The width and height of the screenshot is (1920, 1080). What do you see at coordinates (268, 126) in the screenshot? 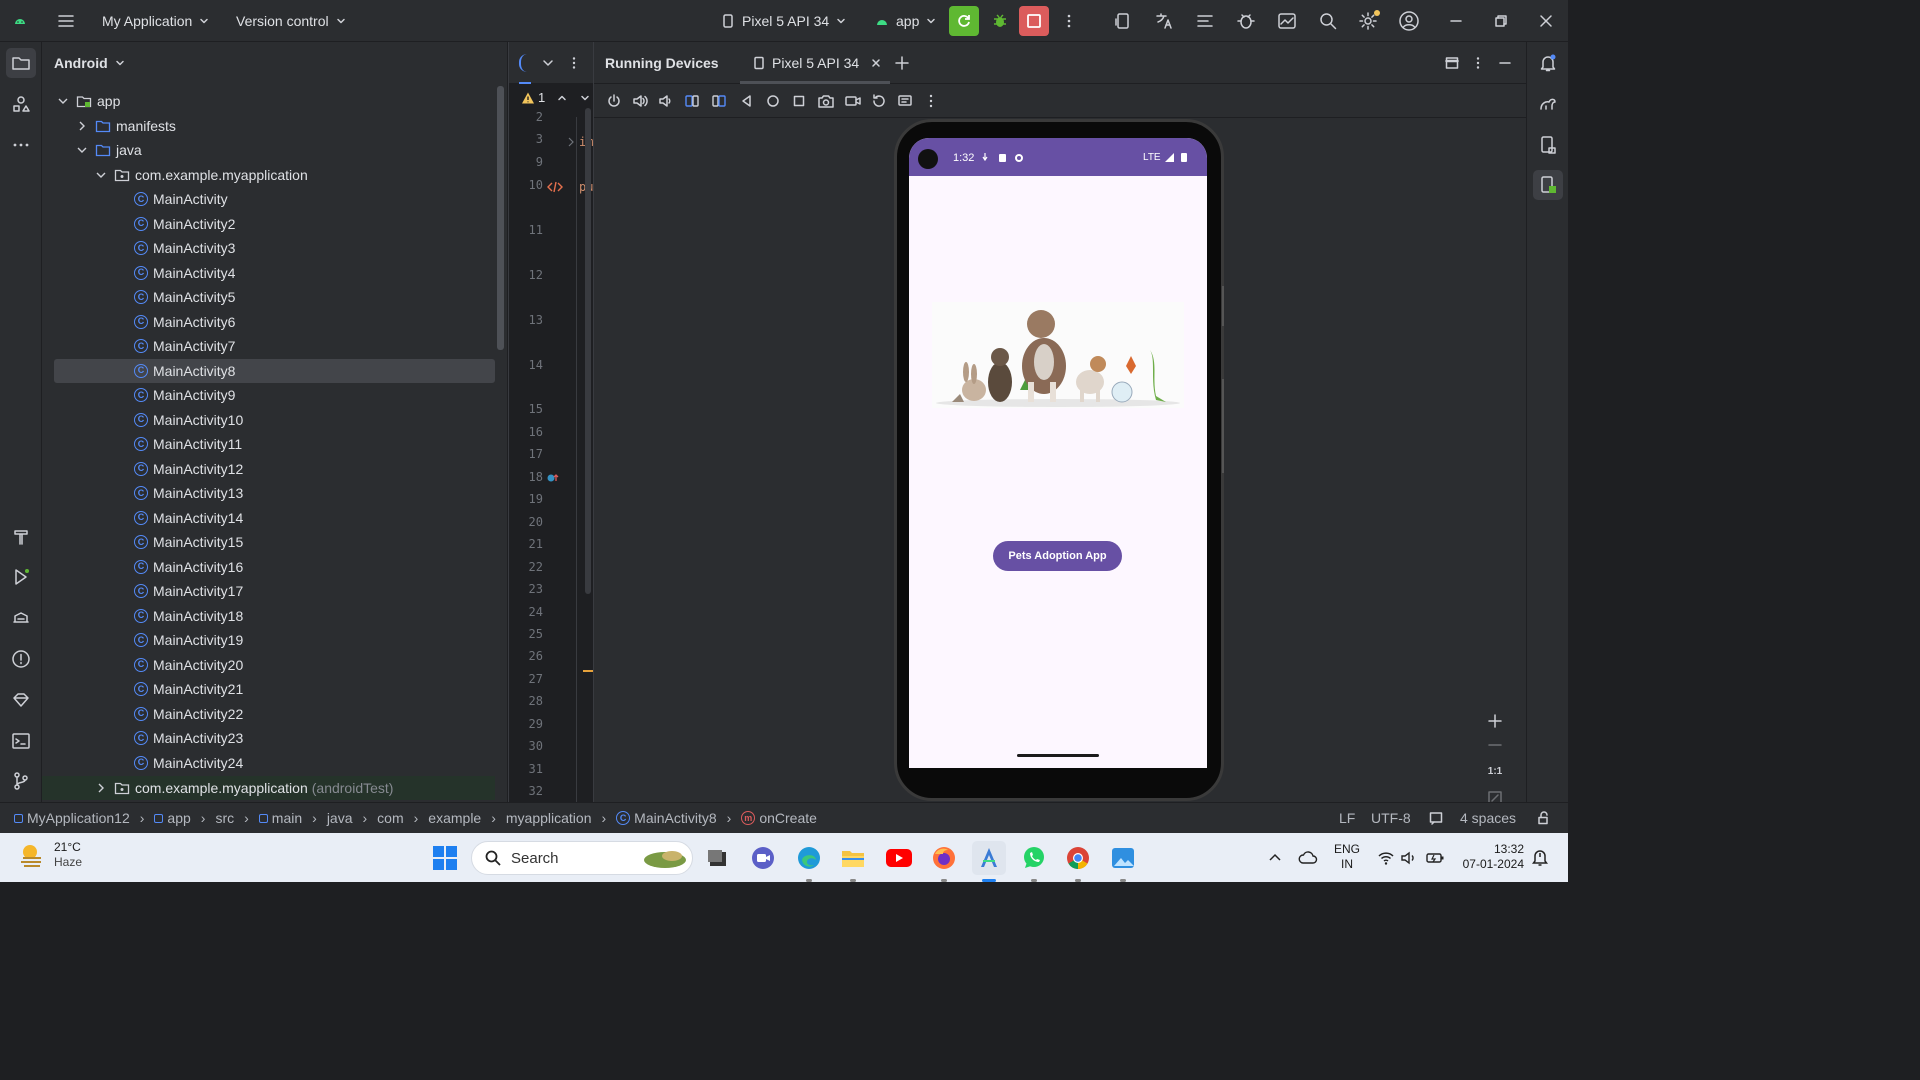
I see `tree-node-manifests: manifests` at bounding box center [268, 126].